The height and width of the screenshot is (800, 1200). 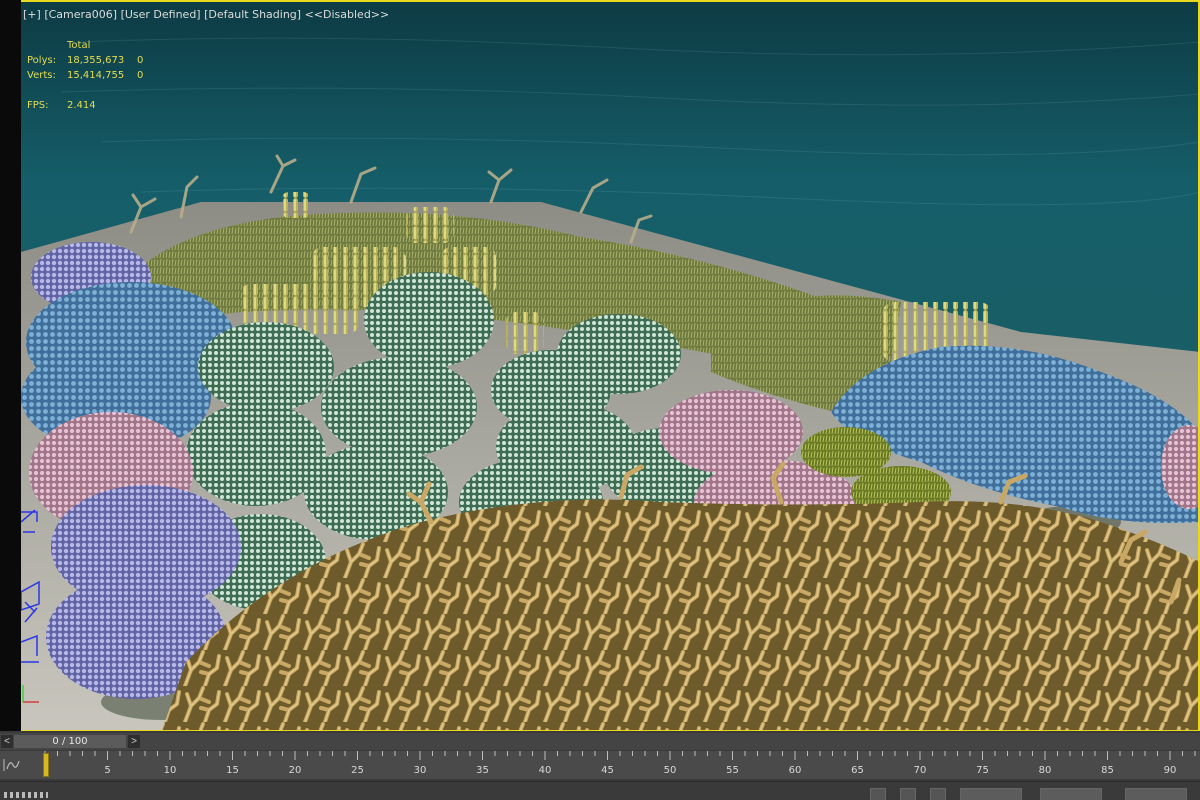 What do you see at coordinates (600, 741) in the screenshot?
I see `time-slider: < 0 / 100 >` at bounding box center [600, 741].